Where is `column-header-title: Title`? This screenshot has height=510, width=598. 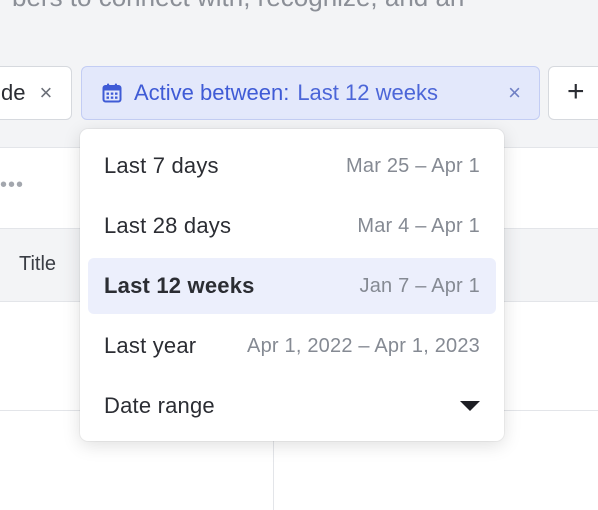
column-header-title: Title is located at coordinates (37, 264).